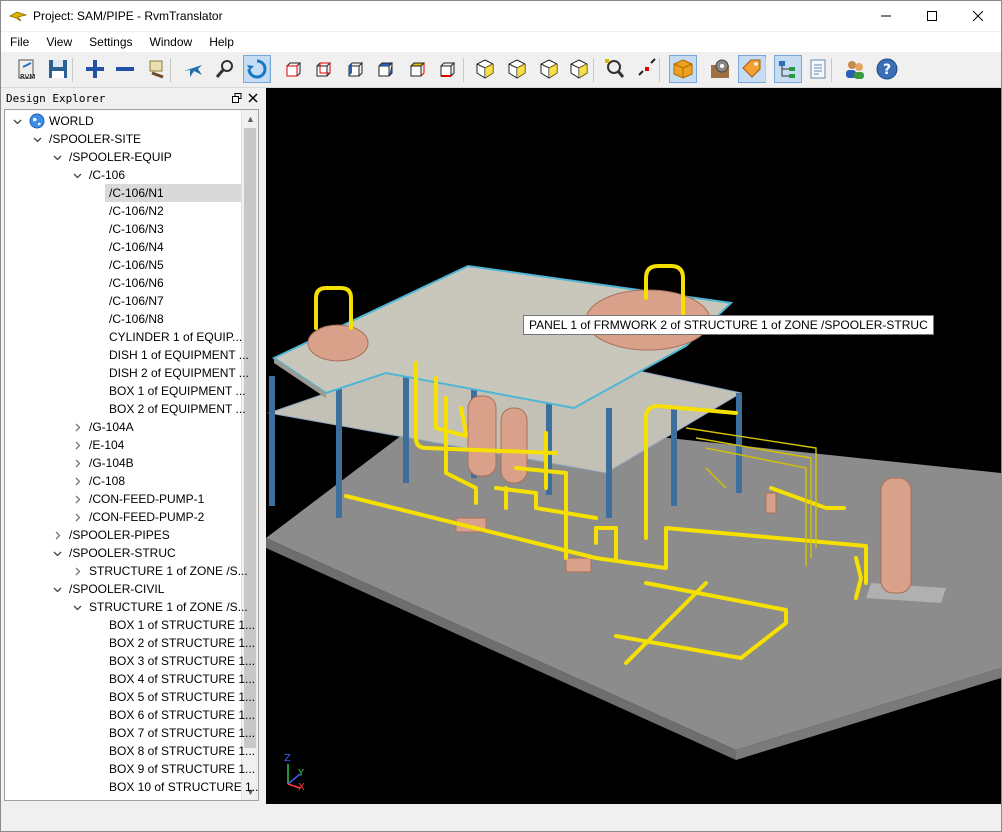  Describe the element at coordinates (549, 69) in the screenshot. I see `iso-3-button` at that location.